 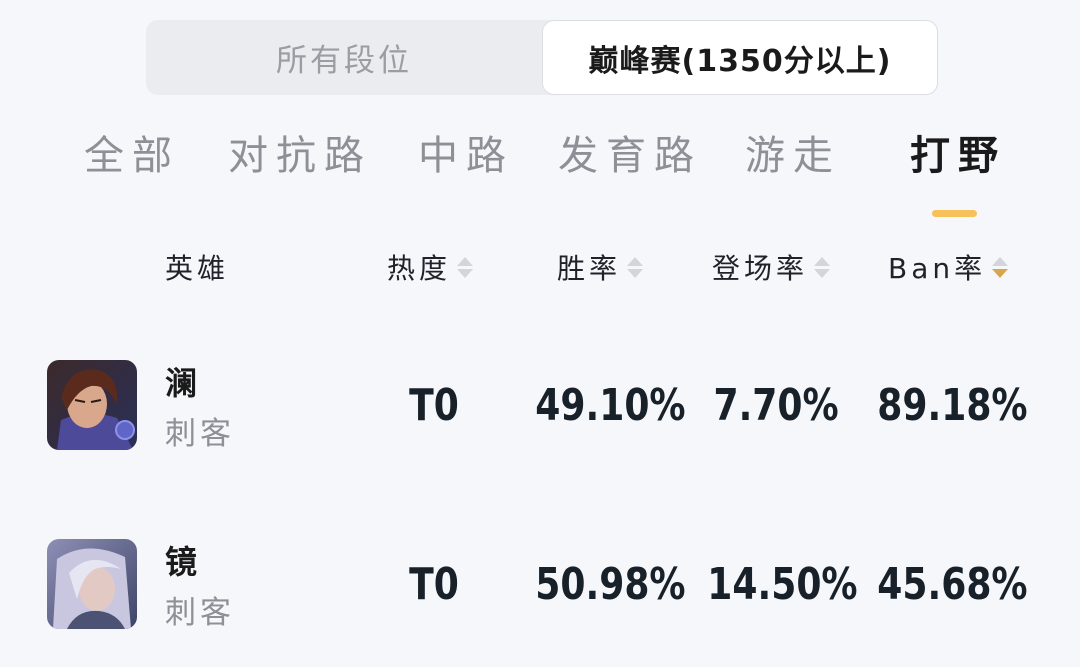 I want to click on rank-filter-segmented-control: 所有段位 巅峰赛(1350分以上), so click(x=542, y=57).